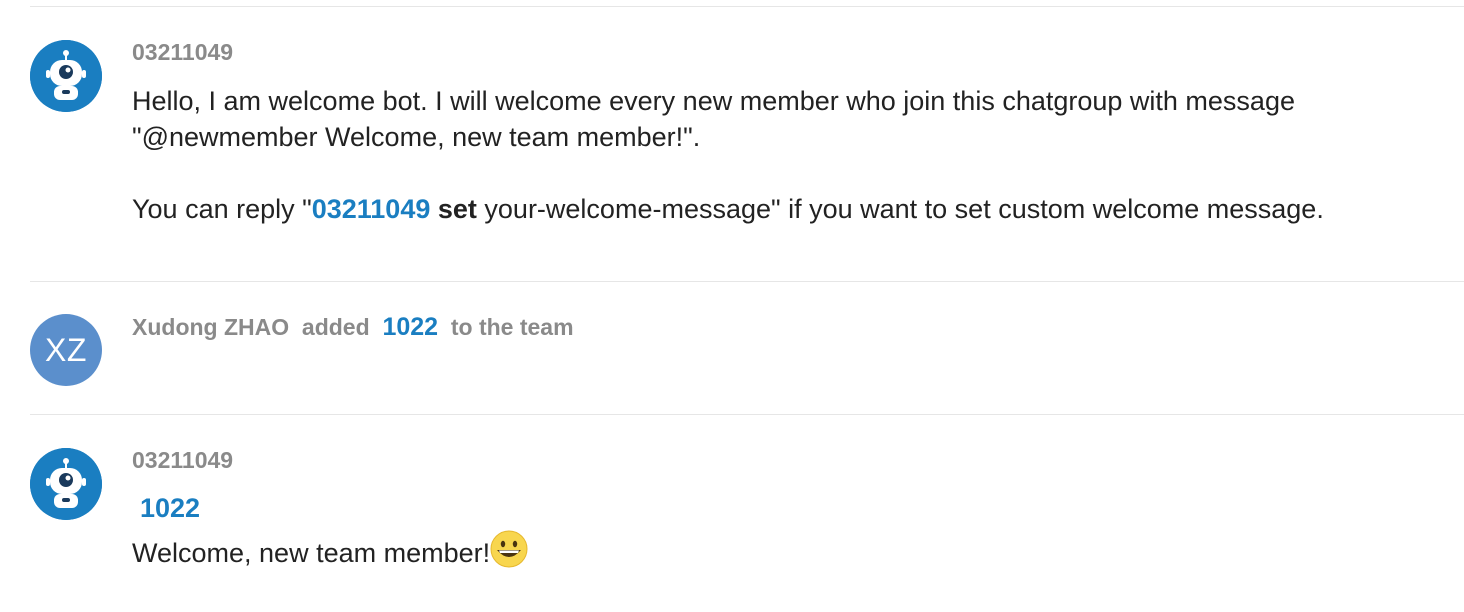  What do you see at coordinates (335, 327) in the screenshot?
I see `event-verb: added` at bounding box center [335, 327].